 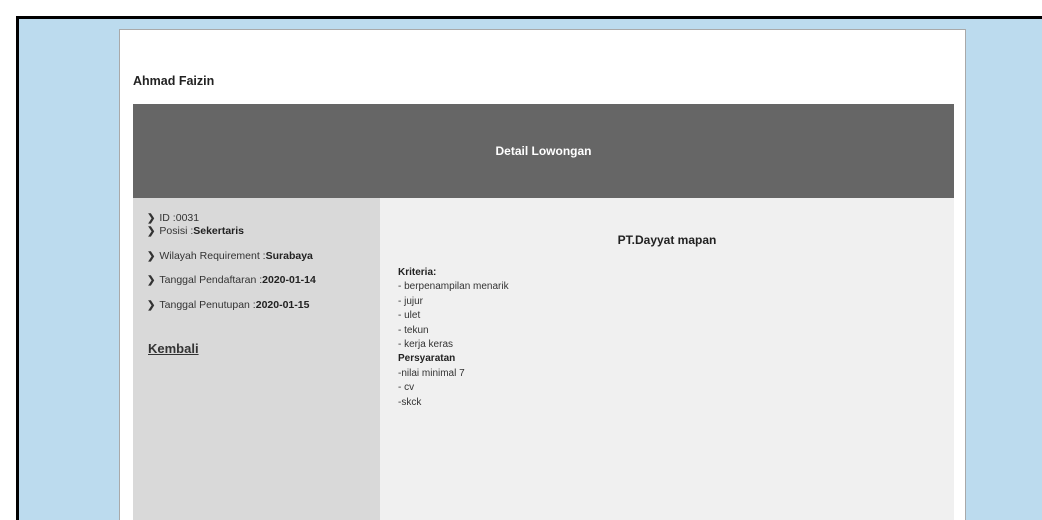 I want to click on id-value: 0031, so click(x=187, y=218).